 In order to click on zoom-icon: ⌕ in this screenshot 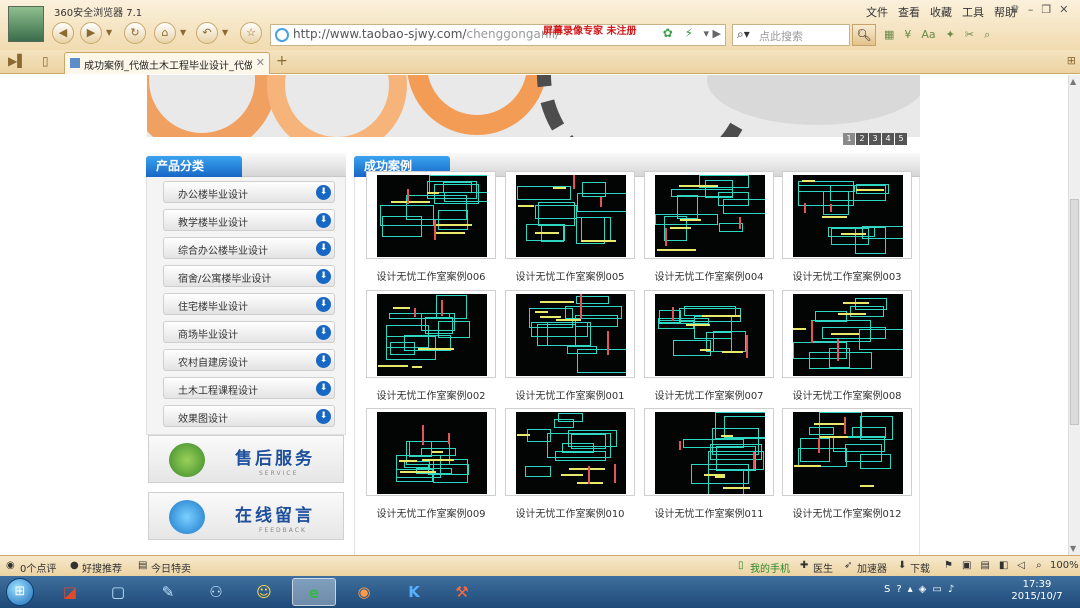, I will do `click(987, 35)`.